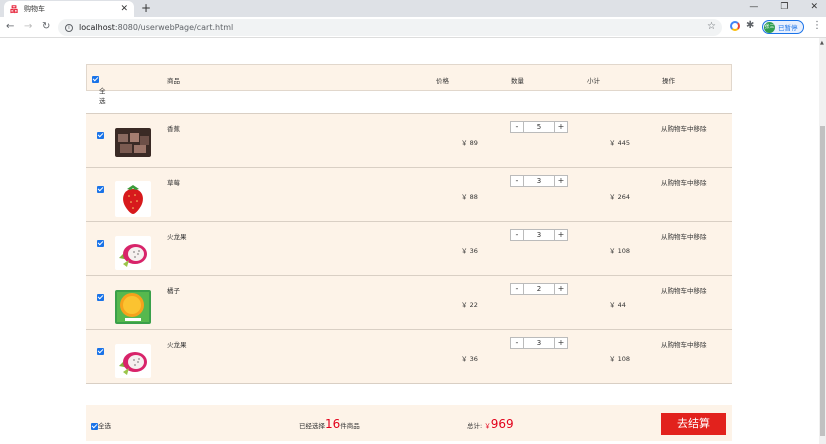 The width and height of the screenshot is (826, 444). What do you see at coordinates (619, 197) in the screenshot?
I see `item-subtotal: ￥ 264` at bounding box center [619, 197].